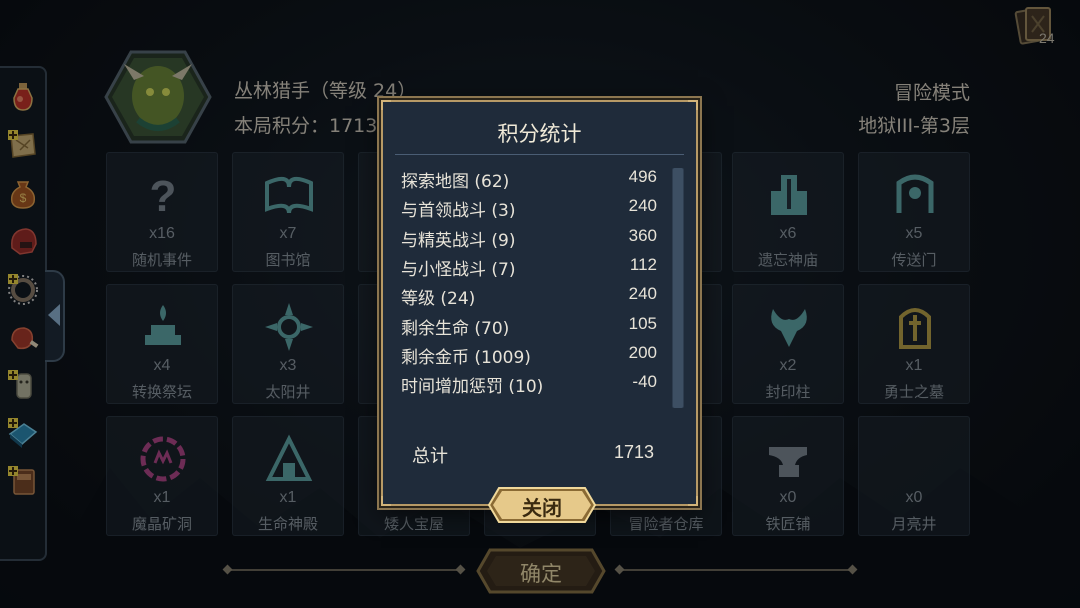  I want to click on score-row-label: 与精英战斗 (9), so click(458, 240).